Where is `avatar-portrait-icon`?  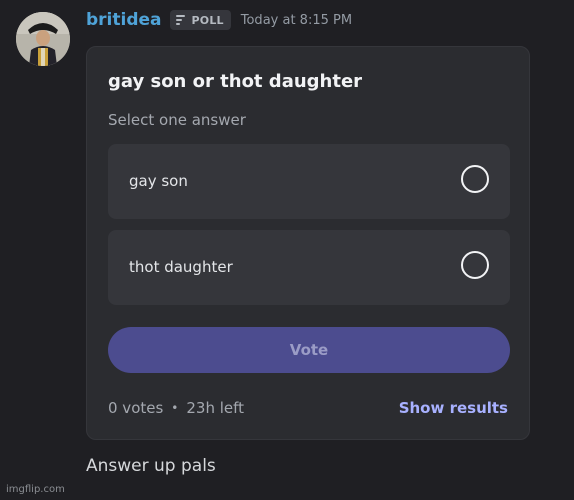
avatar-portrait-icon is located at coordinates (43, 39).